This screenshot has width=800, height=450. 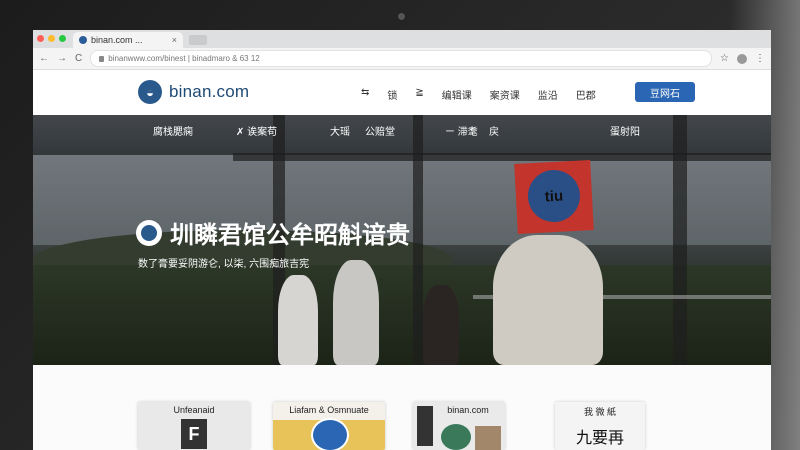 What do you see at coordinates (380, 130) in the screenshot?
I see `hero-menu-item: 公赔堂` at bounding box center [380, 130].